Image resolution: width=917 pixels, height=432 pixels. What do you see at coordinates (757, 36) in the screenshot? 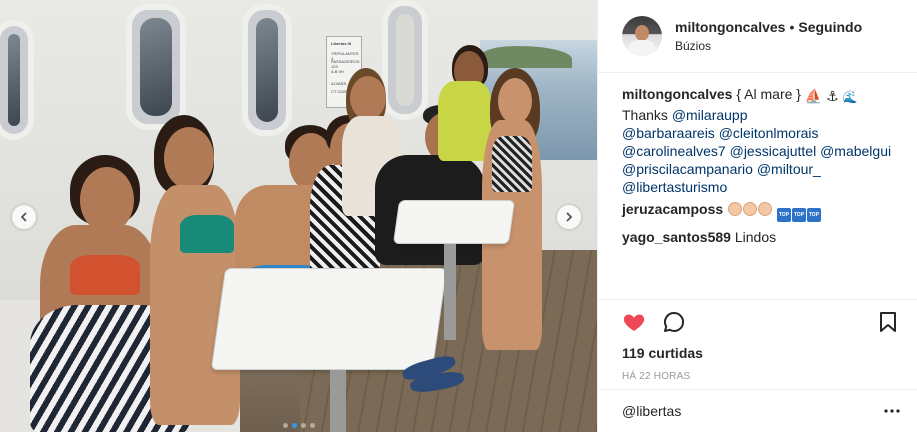
I see `post-header: miltongoncalves • Seguindo Búzios` at bounding box center [757, 36].